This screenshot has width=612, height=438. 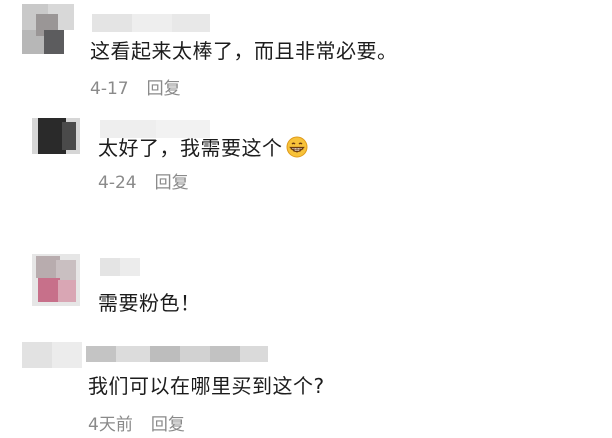 I want to click on comment-text: 太好了，我需要这个, so click(x=203, y=148).